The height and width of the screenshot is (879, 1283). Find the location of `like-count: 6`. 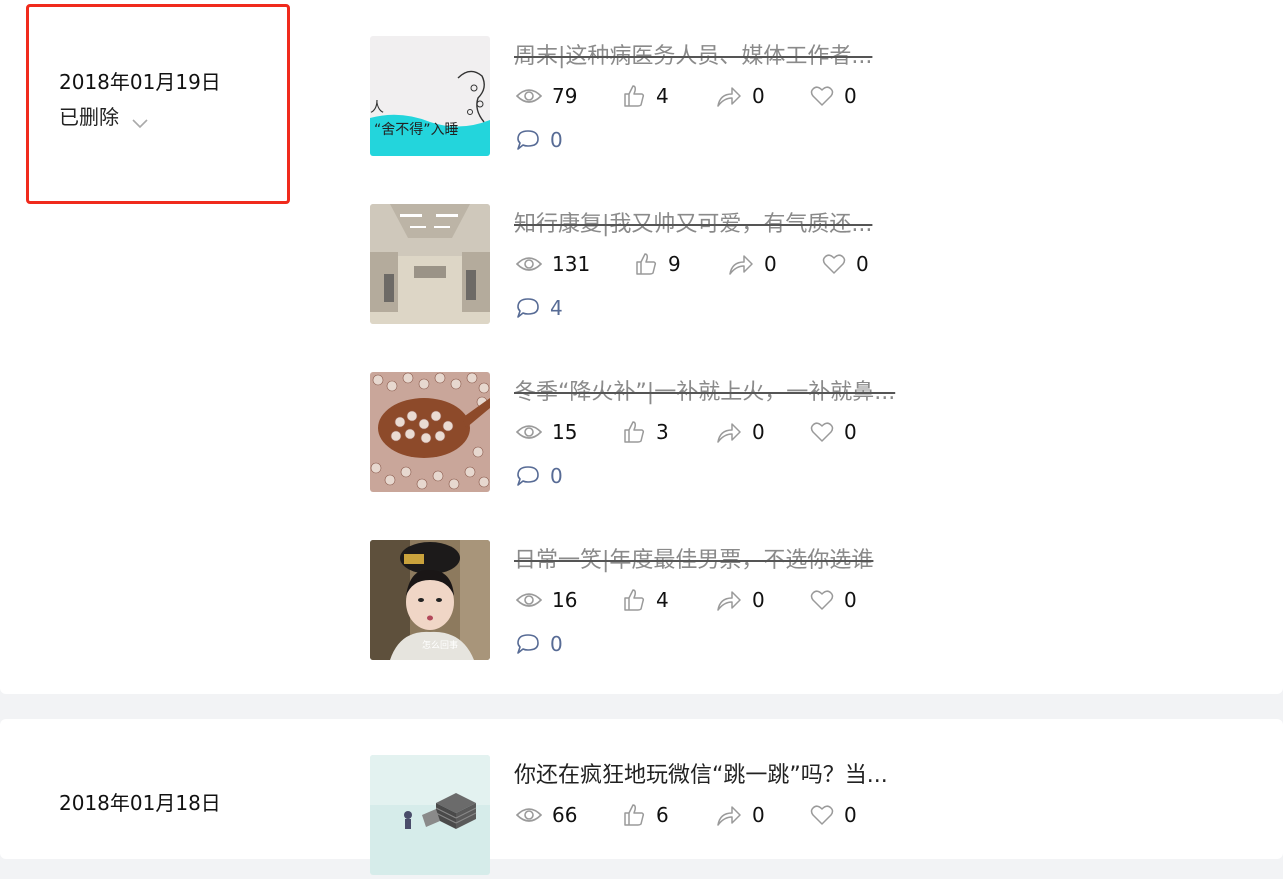

like-count: 6 is located at coordinates (645, 815).